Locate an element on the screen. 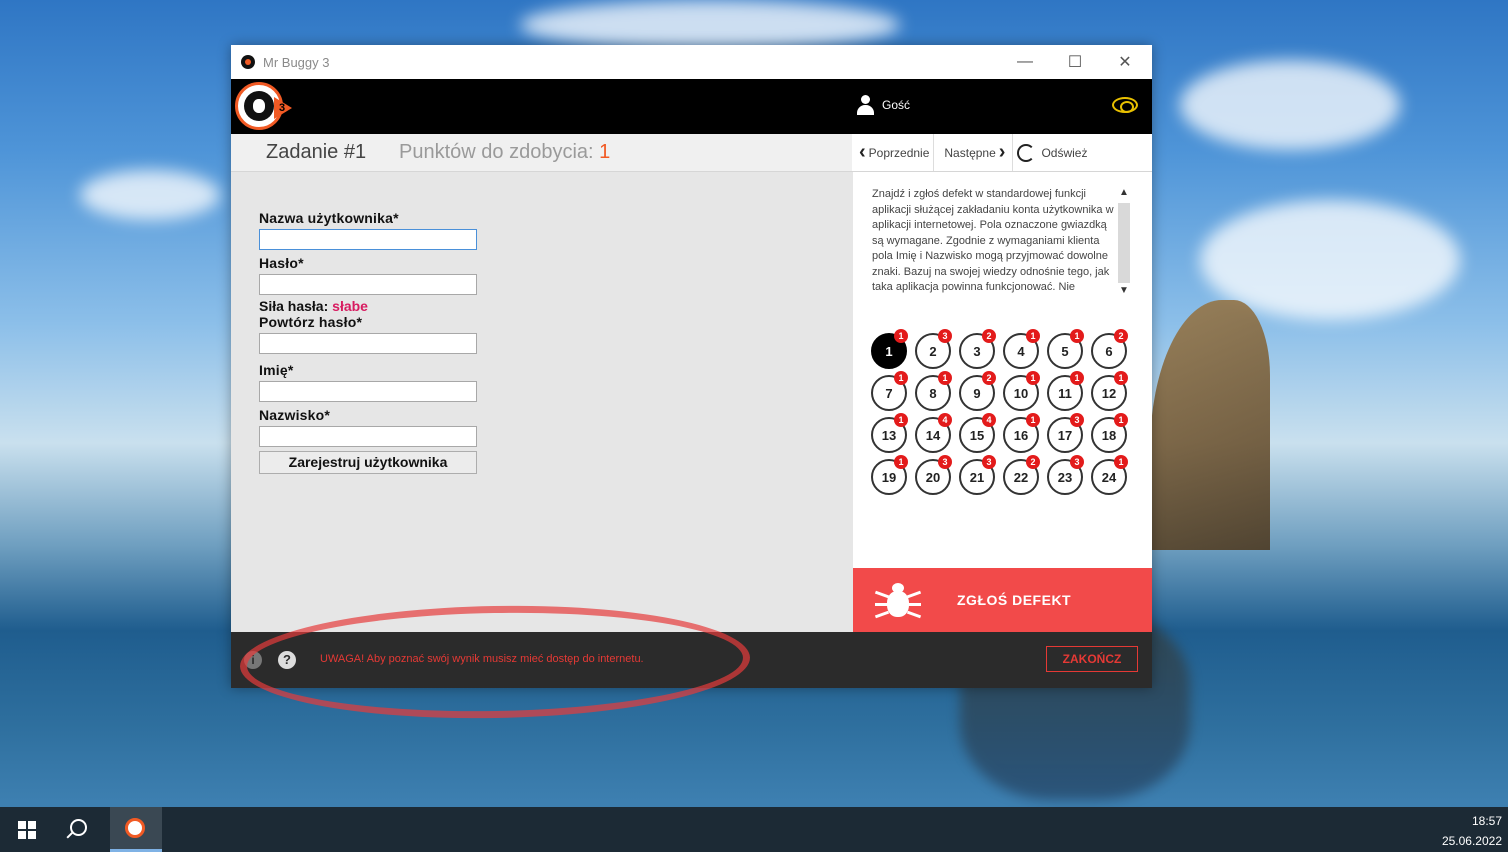 This screenshot has height=852, width=1508. username-label: Nazwa użytkownika* is located at coordinates (329, 218).